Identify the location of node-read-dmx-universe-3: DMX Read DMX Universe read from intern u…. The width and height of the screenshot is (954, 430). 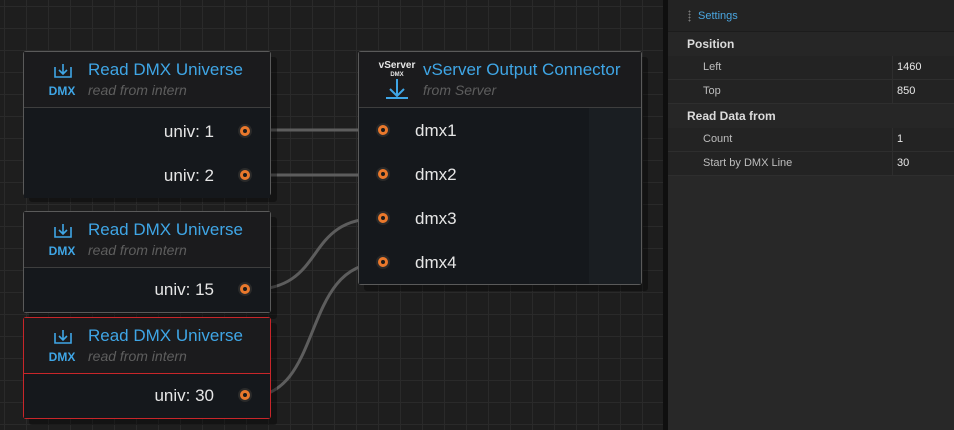
(147, 368).